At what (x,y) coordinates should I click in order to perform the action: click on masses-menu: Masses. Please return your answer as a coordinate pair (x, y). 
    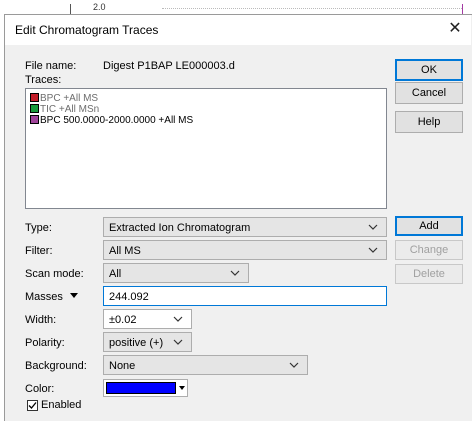
    Looking at the image, I should click on (51, 297).